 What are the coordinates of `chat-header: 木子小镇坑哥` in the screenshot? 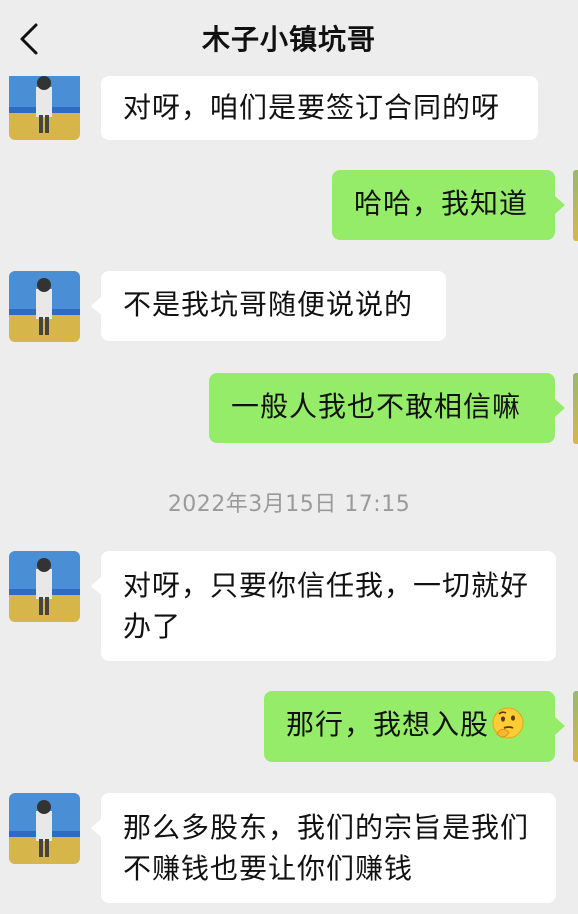 It's located at (289, 38).